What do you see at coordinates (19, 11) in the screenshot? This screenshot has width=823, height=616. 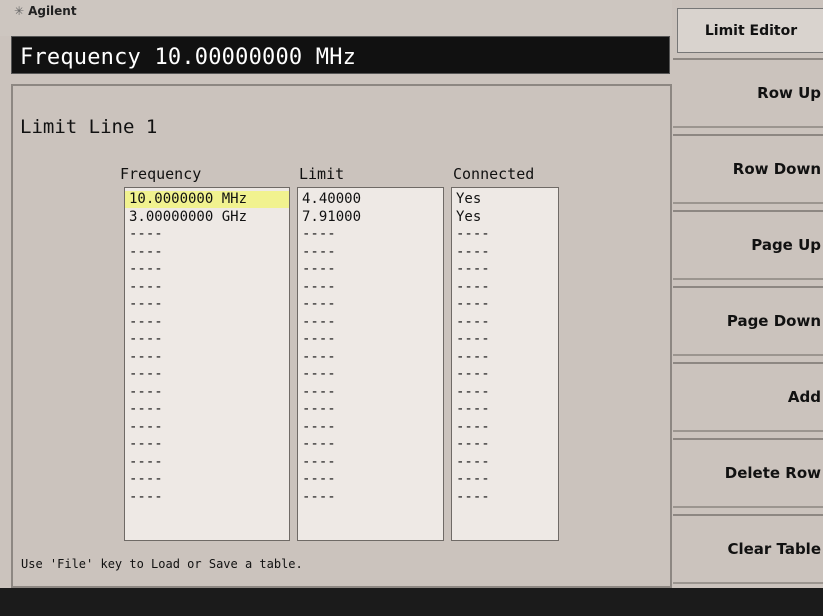 I see `agilent-spark-icon: ✳` at bounding box center [19, 11].